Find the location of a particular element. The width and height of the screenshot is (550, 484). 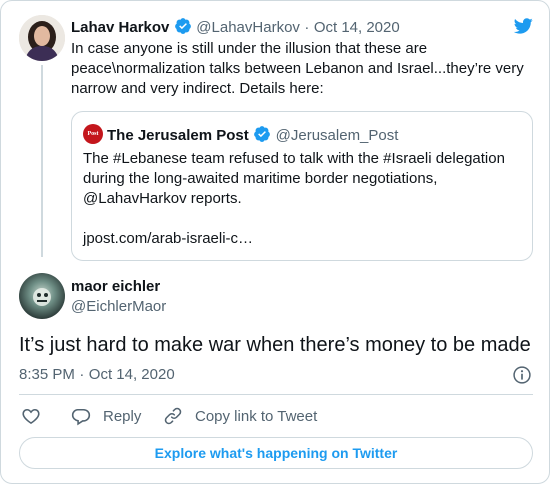

reply-label: Reply is located at coordinates (122, 416).